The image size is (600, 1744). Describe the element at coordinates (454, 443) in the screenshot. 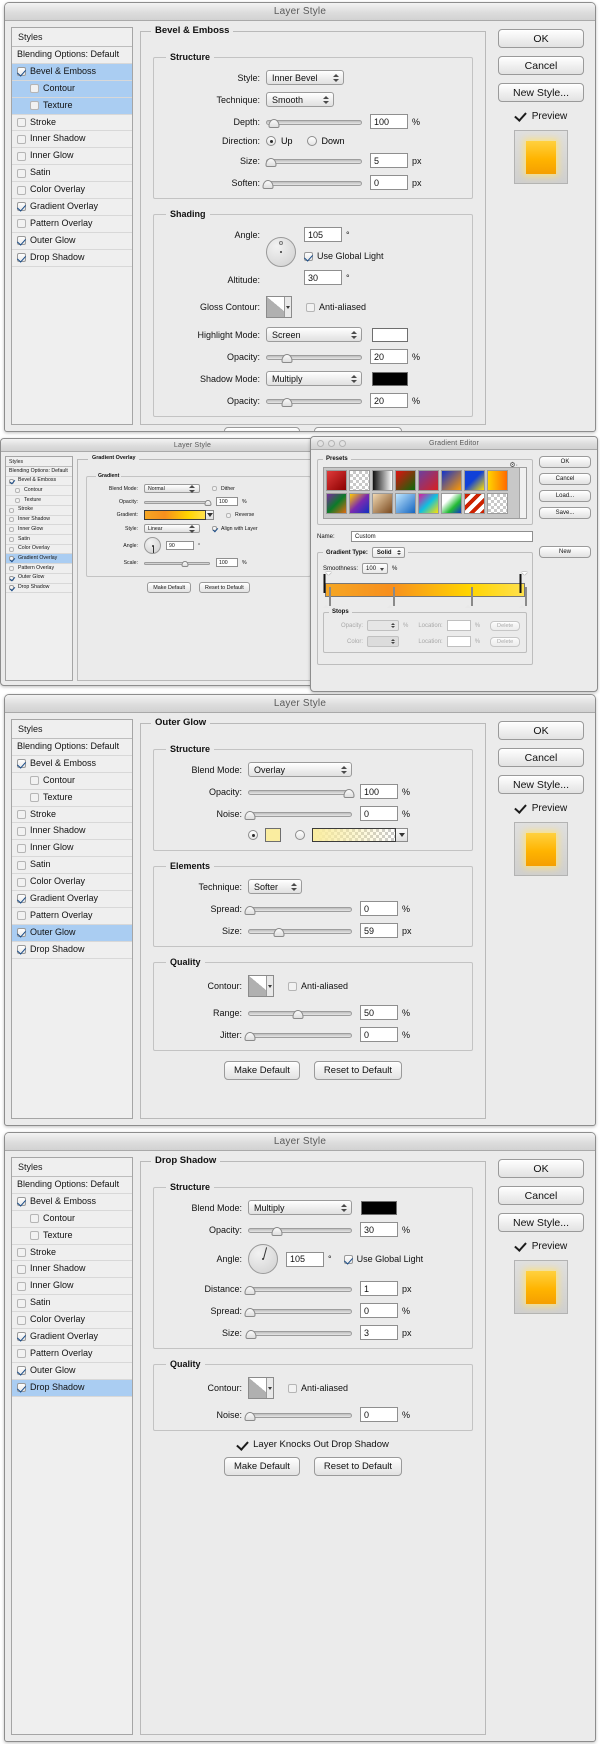

I see `titlebar: Gradient Editor` at that location.